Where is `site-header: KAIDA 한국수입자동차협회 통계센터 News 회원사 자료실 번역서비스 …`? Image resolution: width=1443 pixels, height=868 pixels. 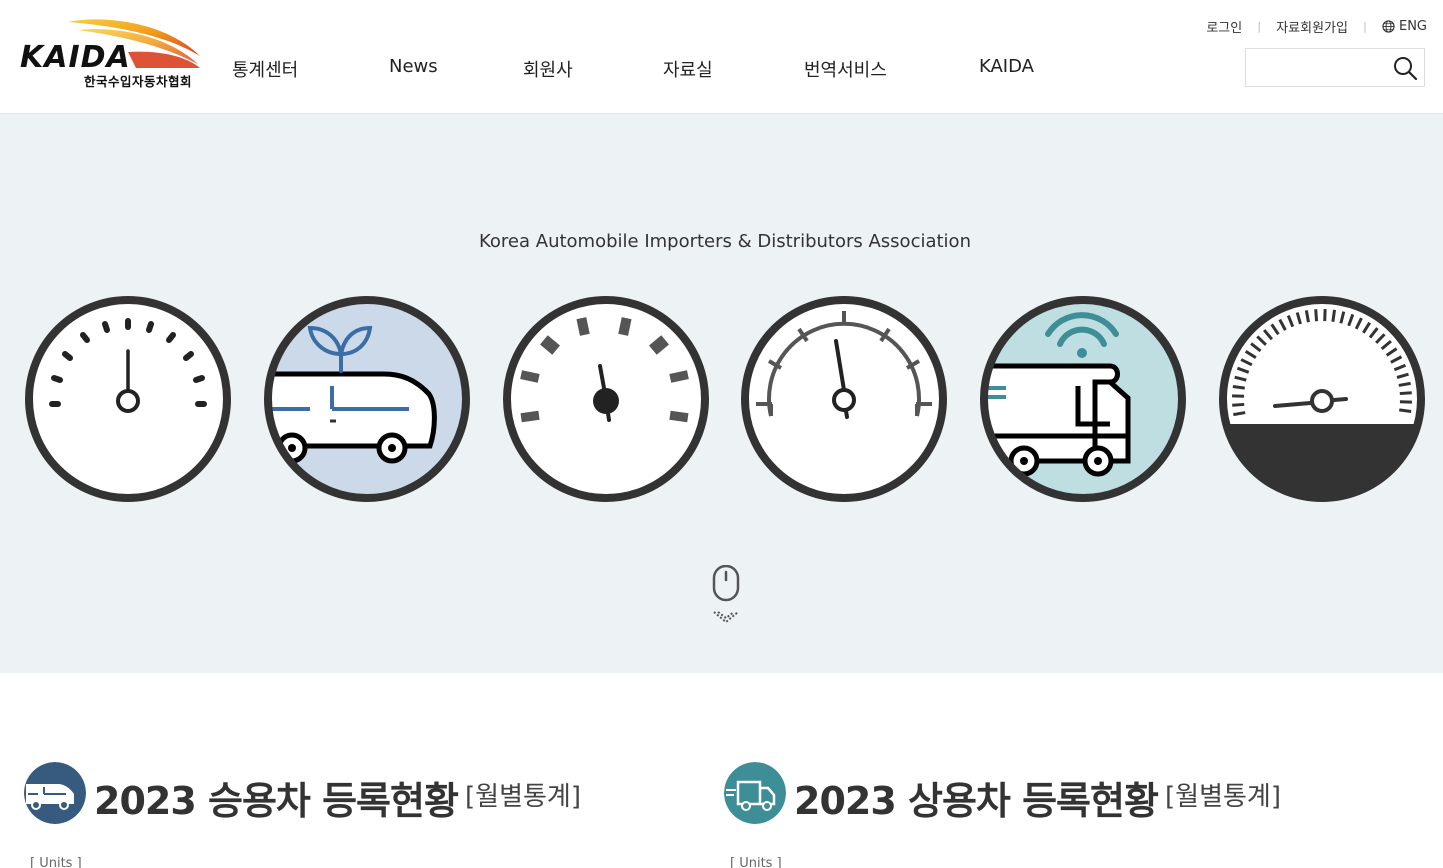 site-header: KAIDA 한국수입자동차협회 통계센터 News 회원사 자료실 번역서비스 … is located at coordinates (721, 57).